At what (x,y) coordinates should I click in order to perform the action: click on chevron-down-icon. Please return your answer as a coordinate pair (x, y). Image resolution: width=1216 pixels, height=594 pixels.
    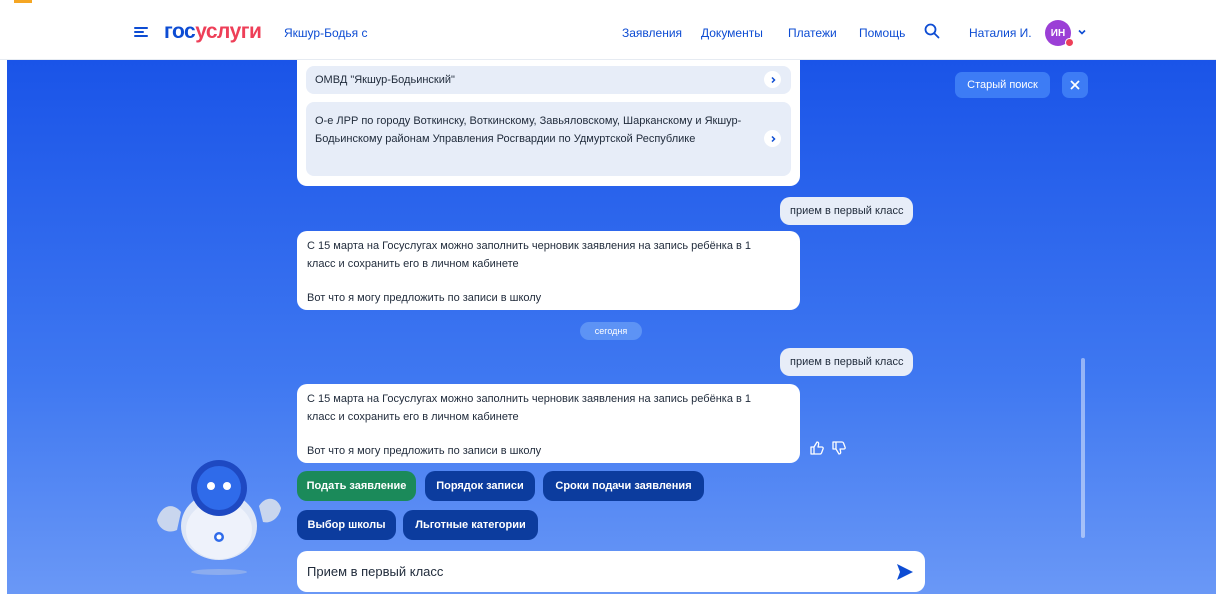
    Looking at the image, I should click on (1082, 32).